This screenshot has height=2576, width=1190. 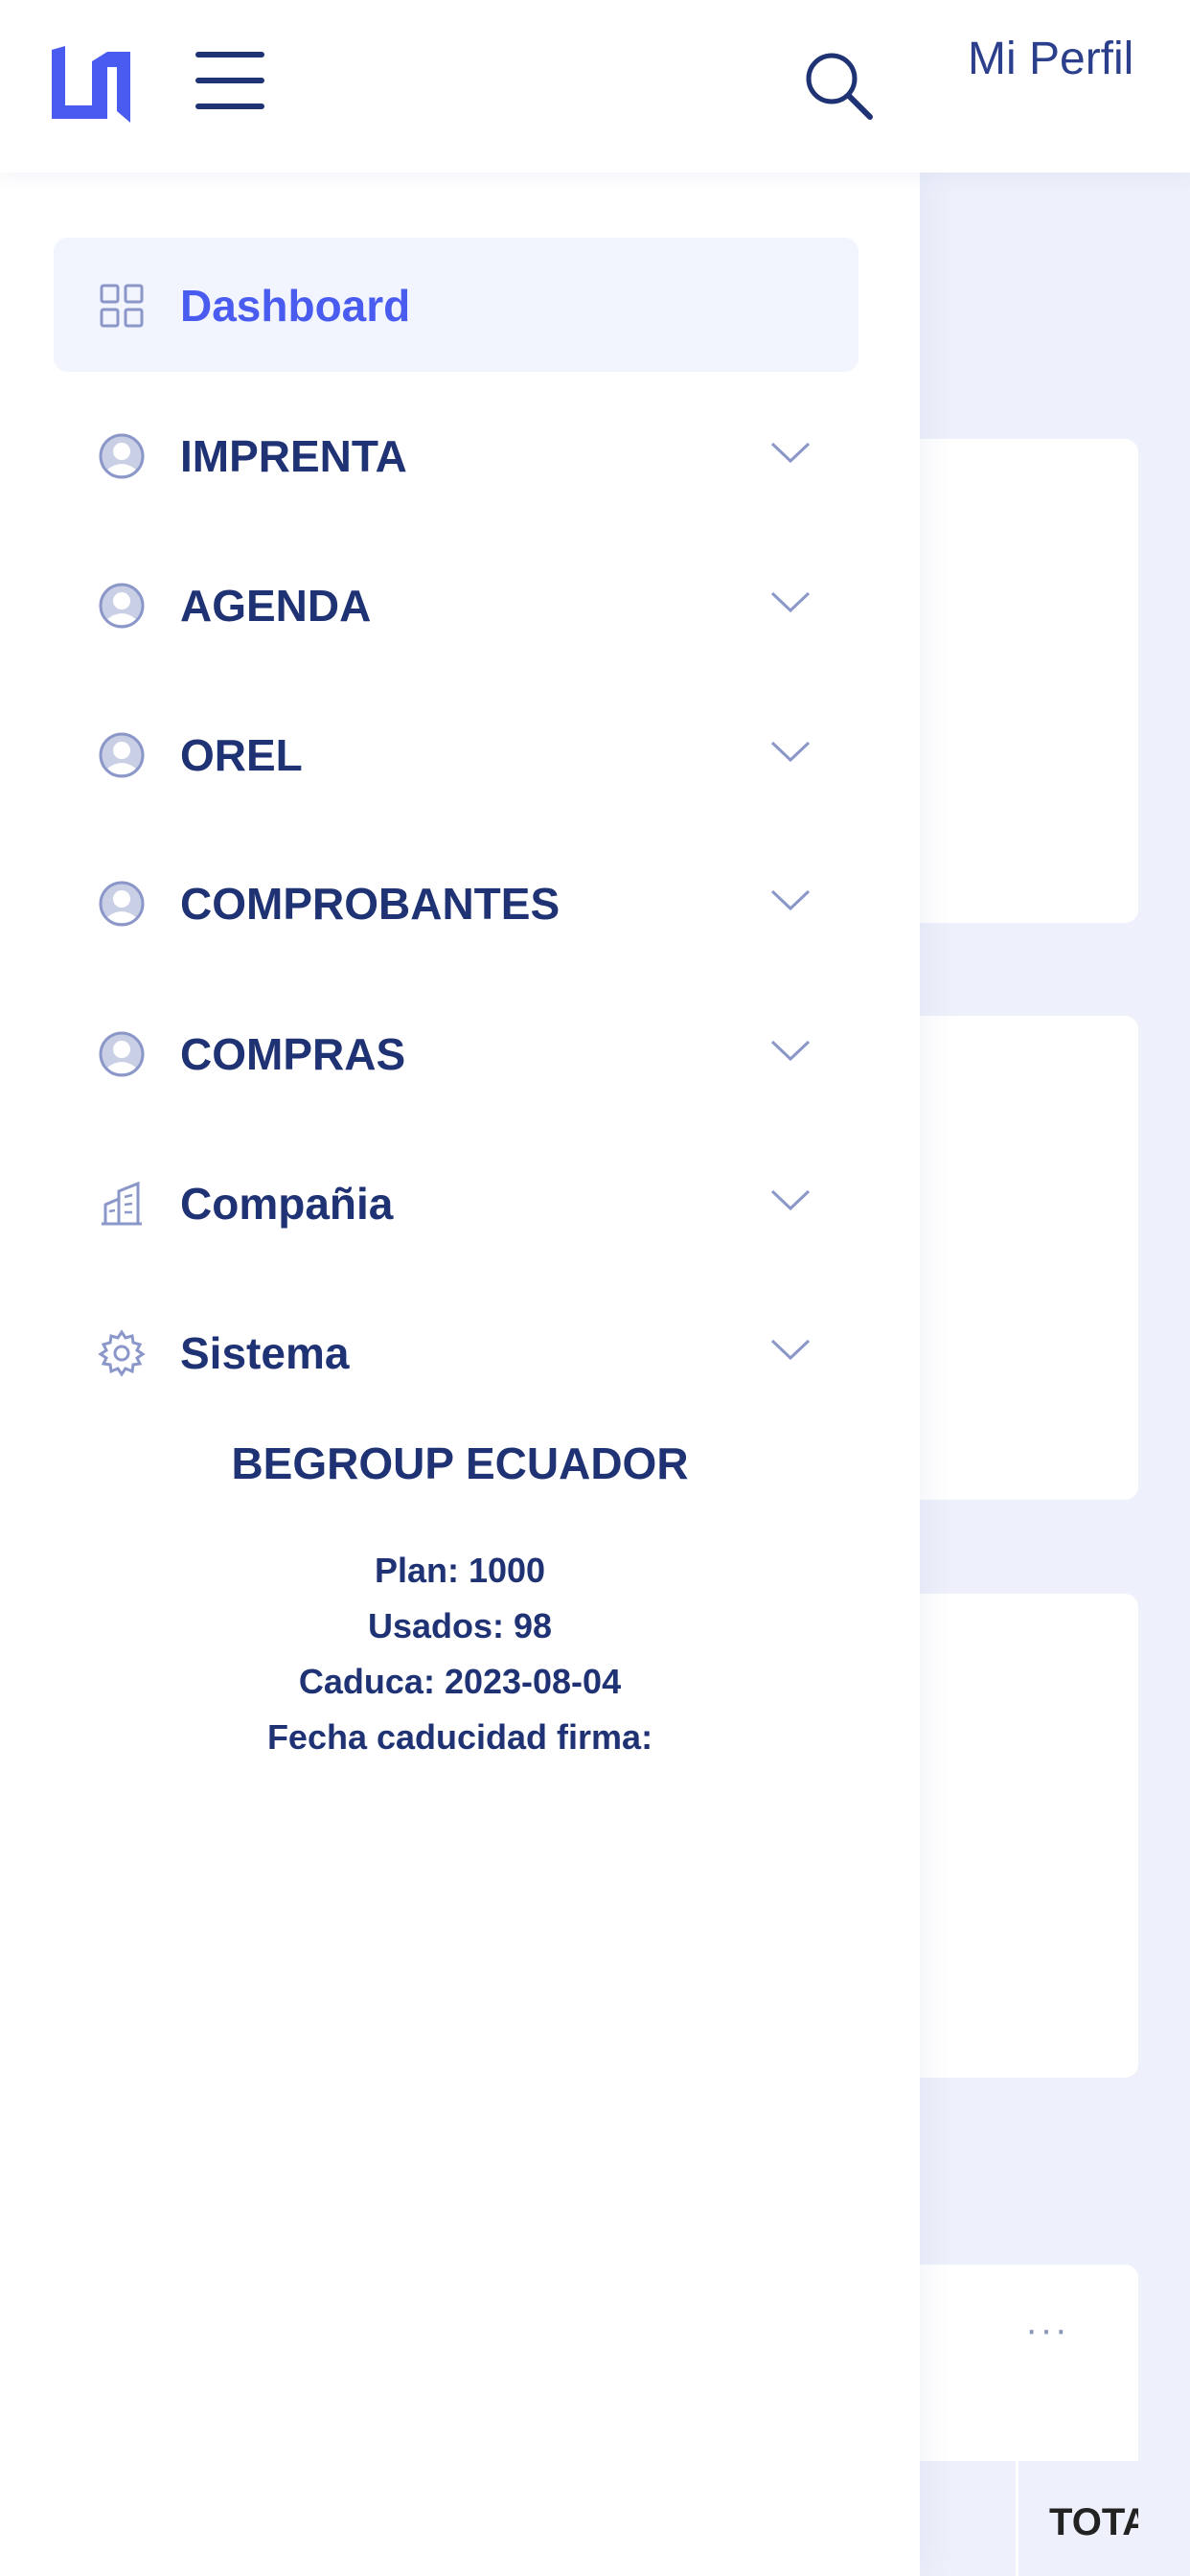 What do you see at coordinates (456, 305) in the screenshot?
I see `sidebar-item-dashboard: Dashboard` at bounding box center [456, 305].